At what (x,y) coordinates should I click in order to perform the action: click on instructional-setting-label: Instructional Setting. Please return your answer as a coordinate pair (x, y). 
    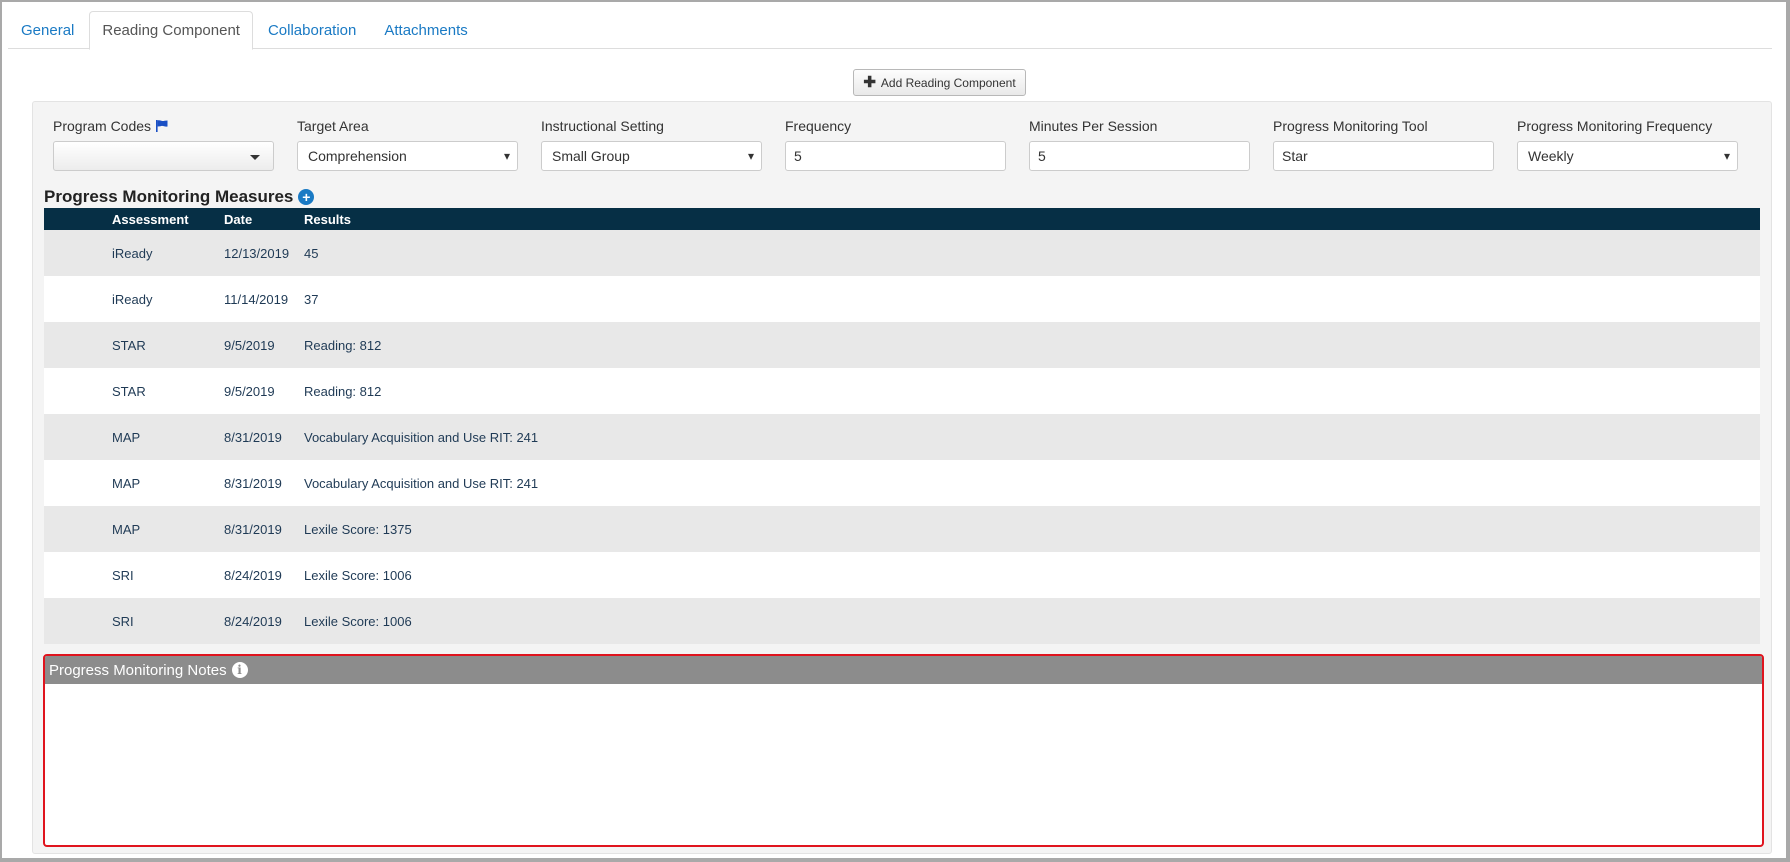
    Looking at the image, I should click on (602, 126).